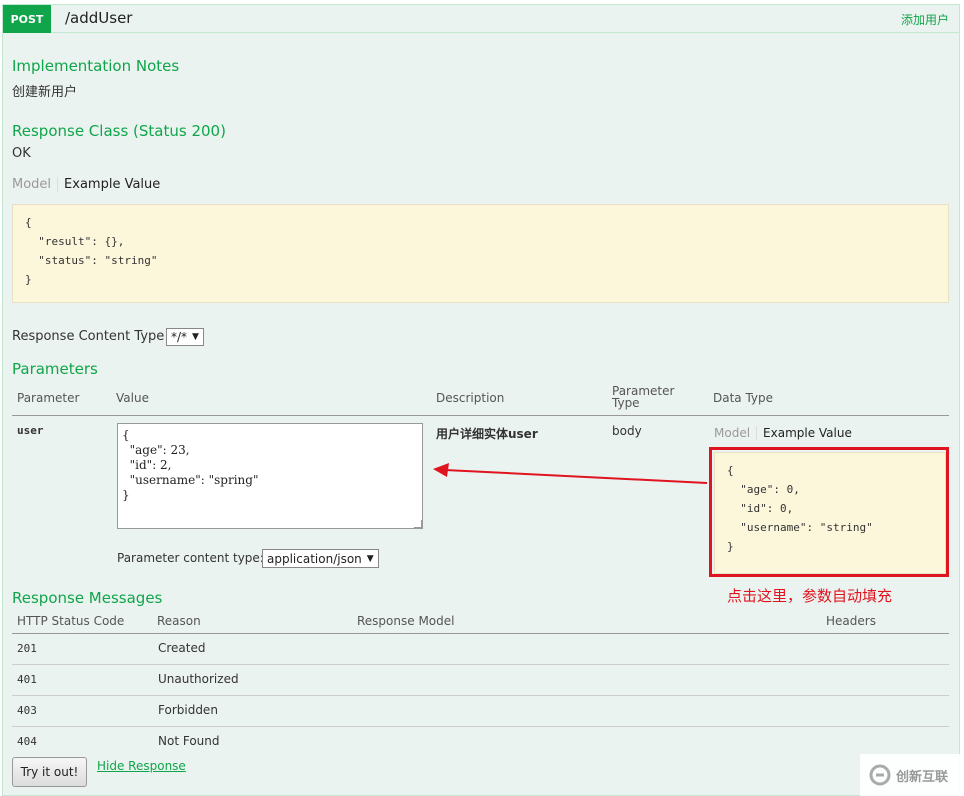 The height and width of the screenshot is (796, 964). What do you see at coordinates (75, 241) in the screenshot?
I see `snippet-line: "result": {},` at bounding box center [75, 241].